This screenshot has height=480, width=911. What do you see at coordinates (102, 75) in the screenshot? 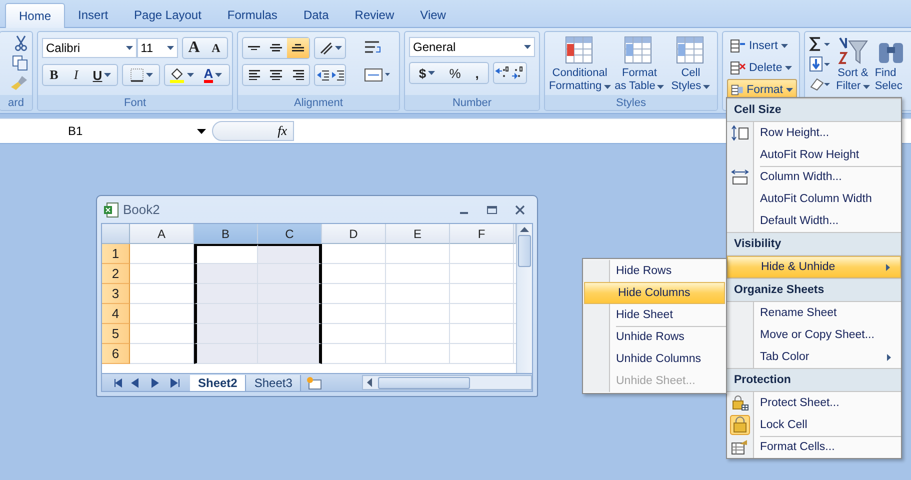
I see `underline-button: U` at bounding box center [102, 75].